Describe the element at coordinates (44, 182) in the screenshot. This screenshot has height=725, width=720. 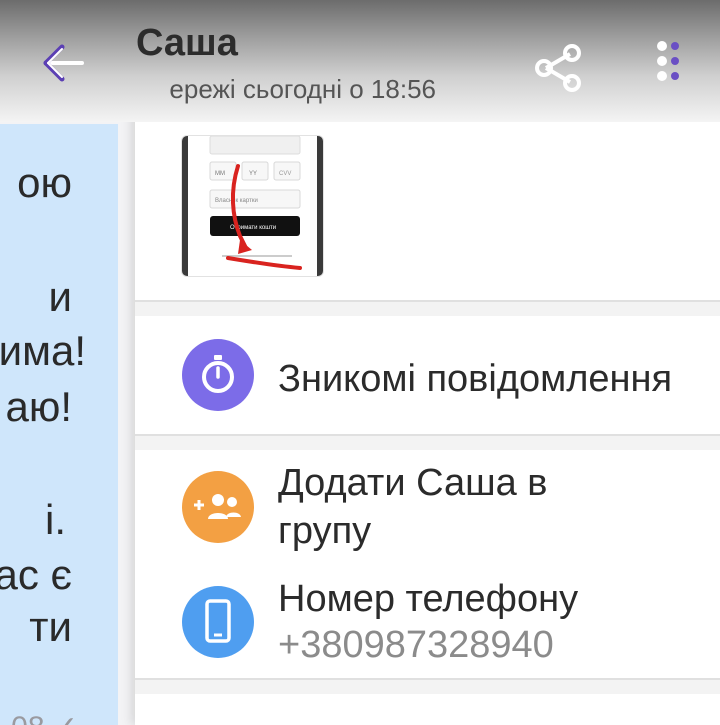
I see `message-fragment: ою` at that location.